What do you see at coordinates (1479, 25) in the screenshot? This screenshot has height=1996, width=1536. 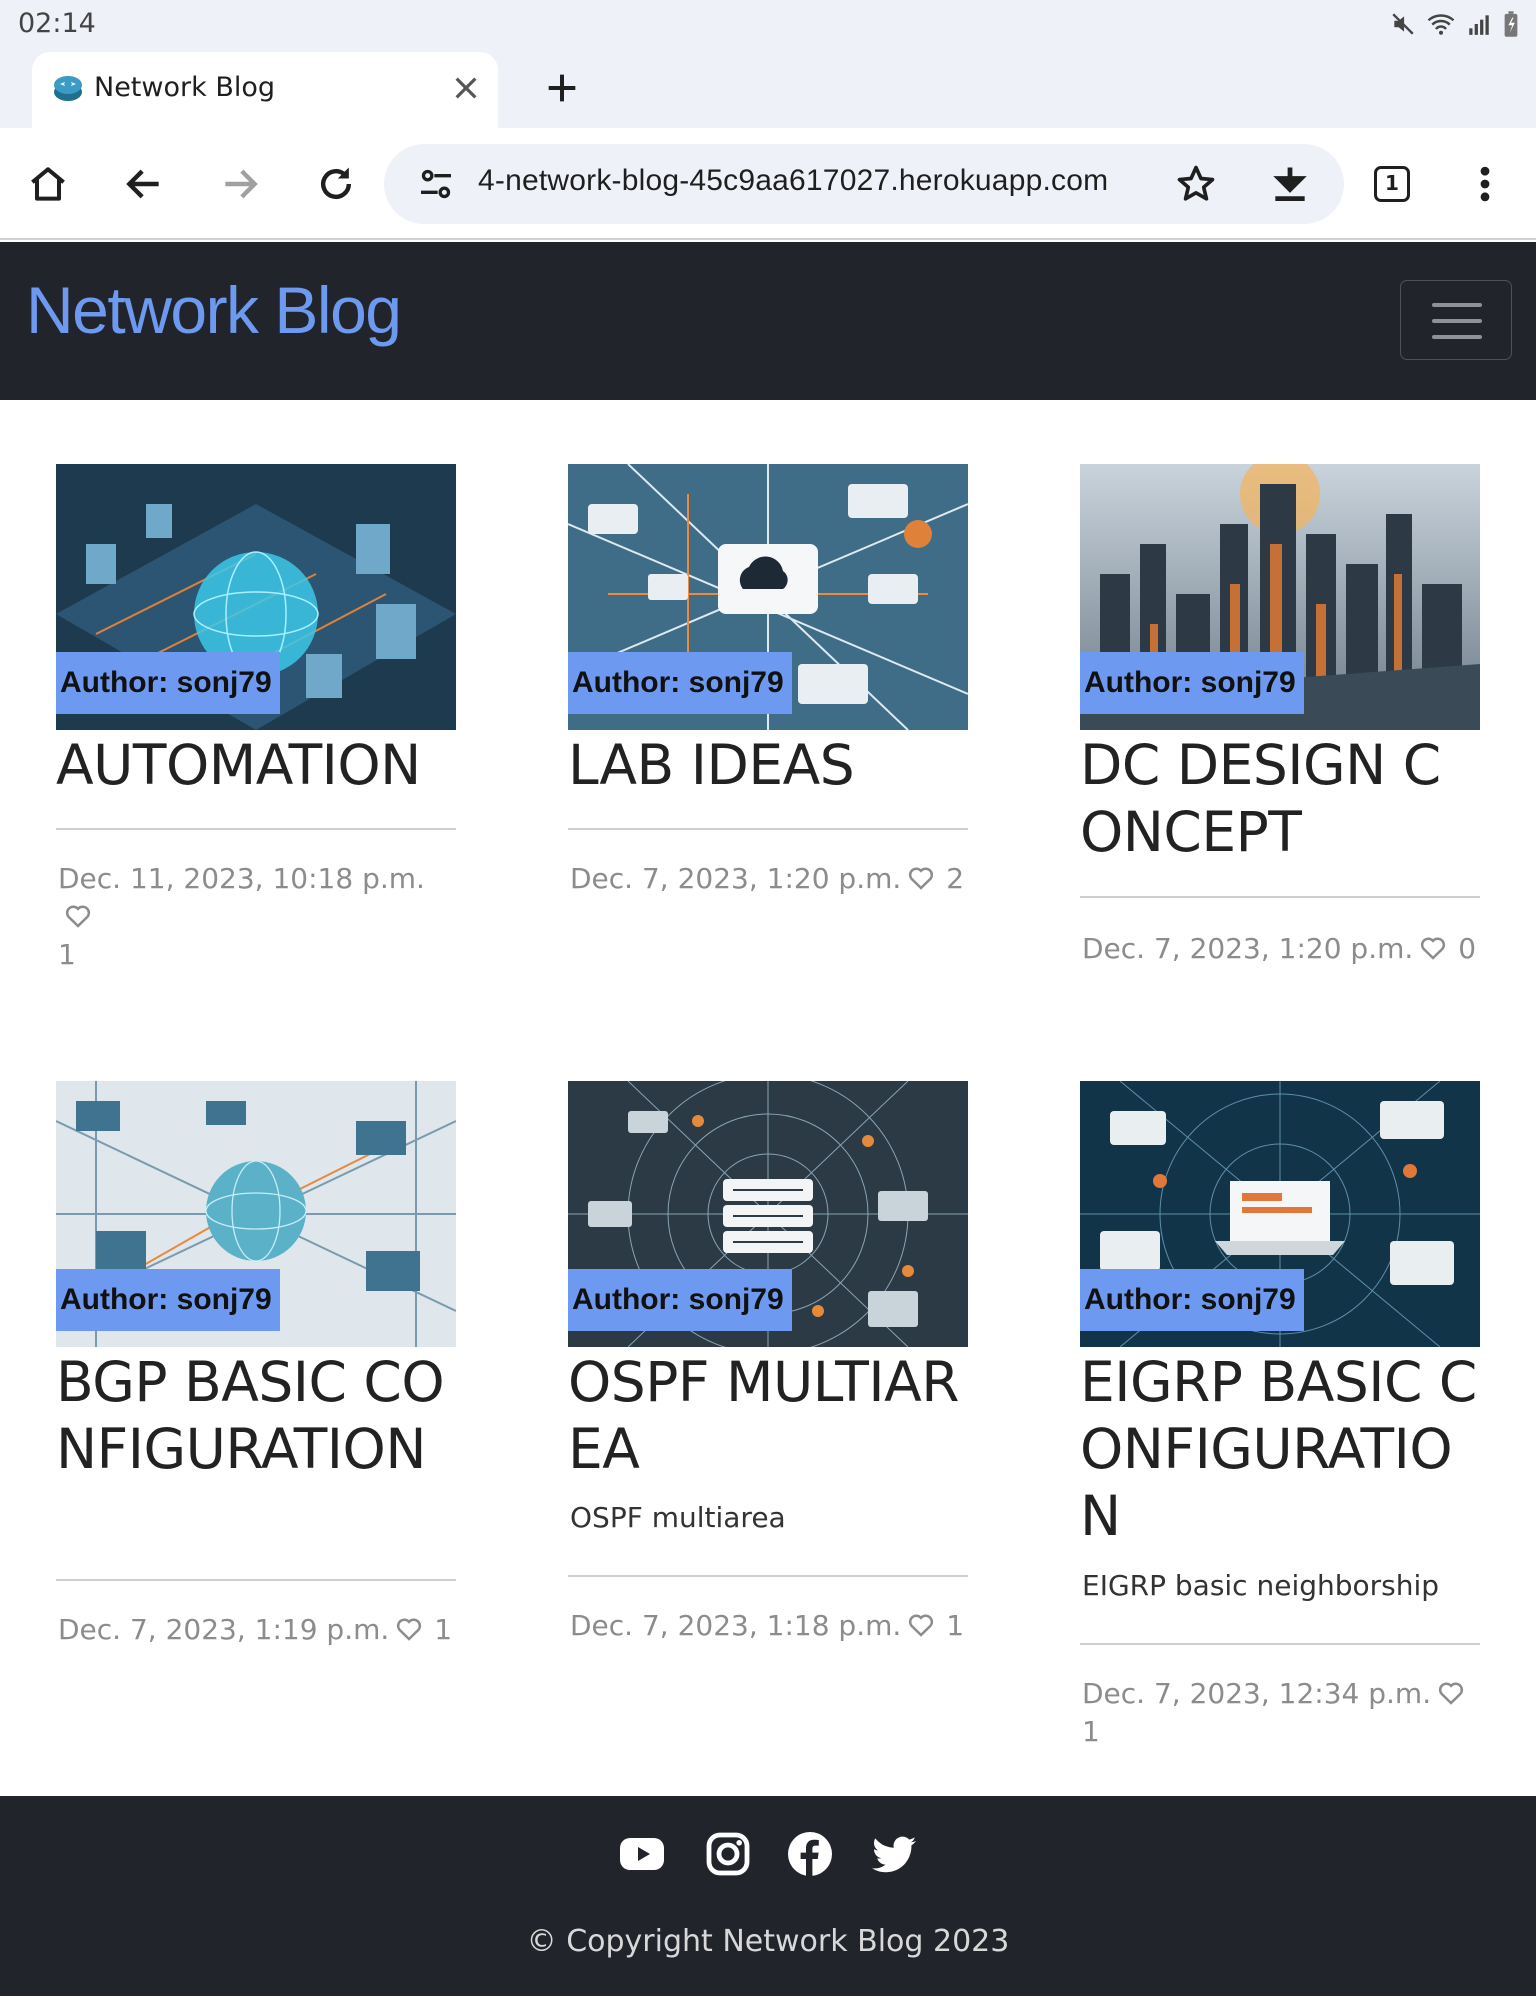 I see `signal-icon` at bounding box center [1479, 25].